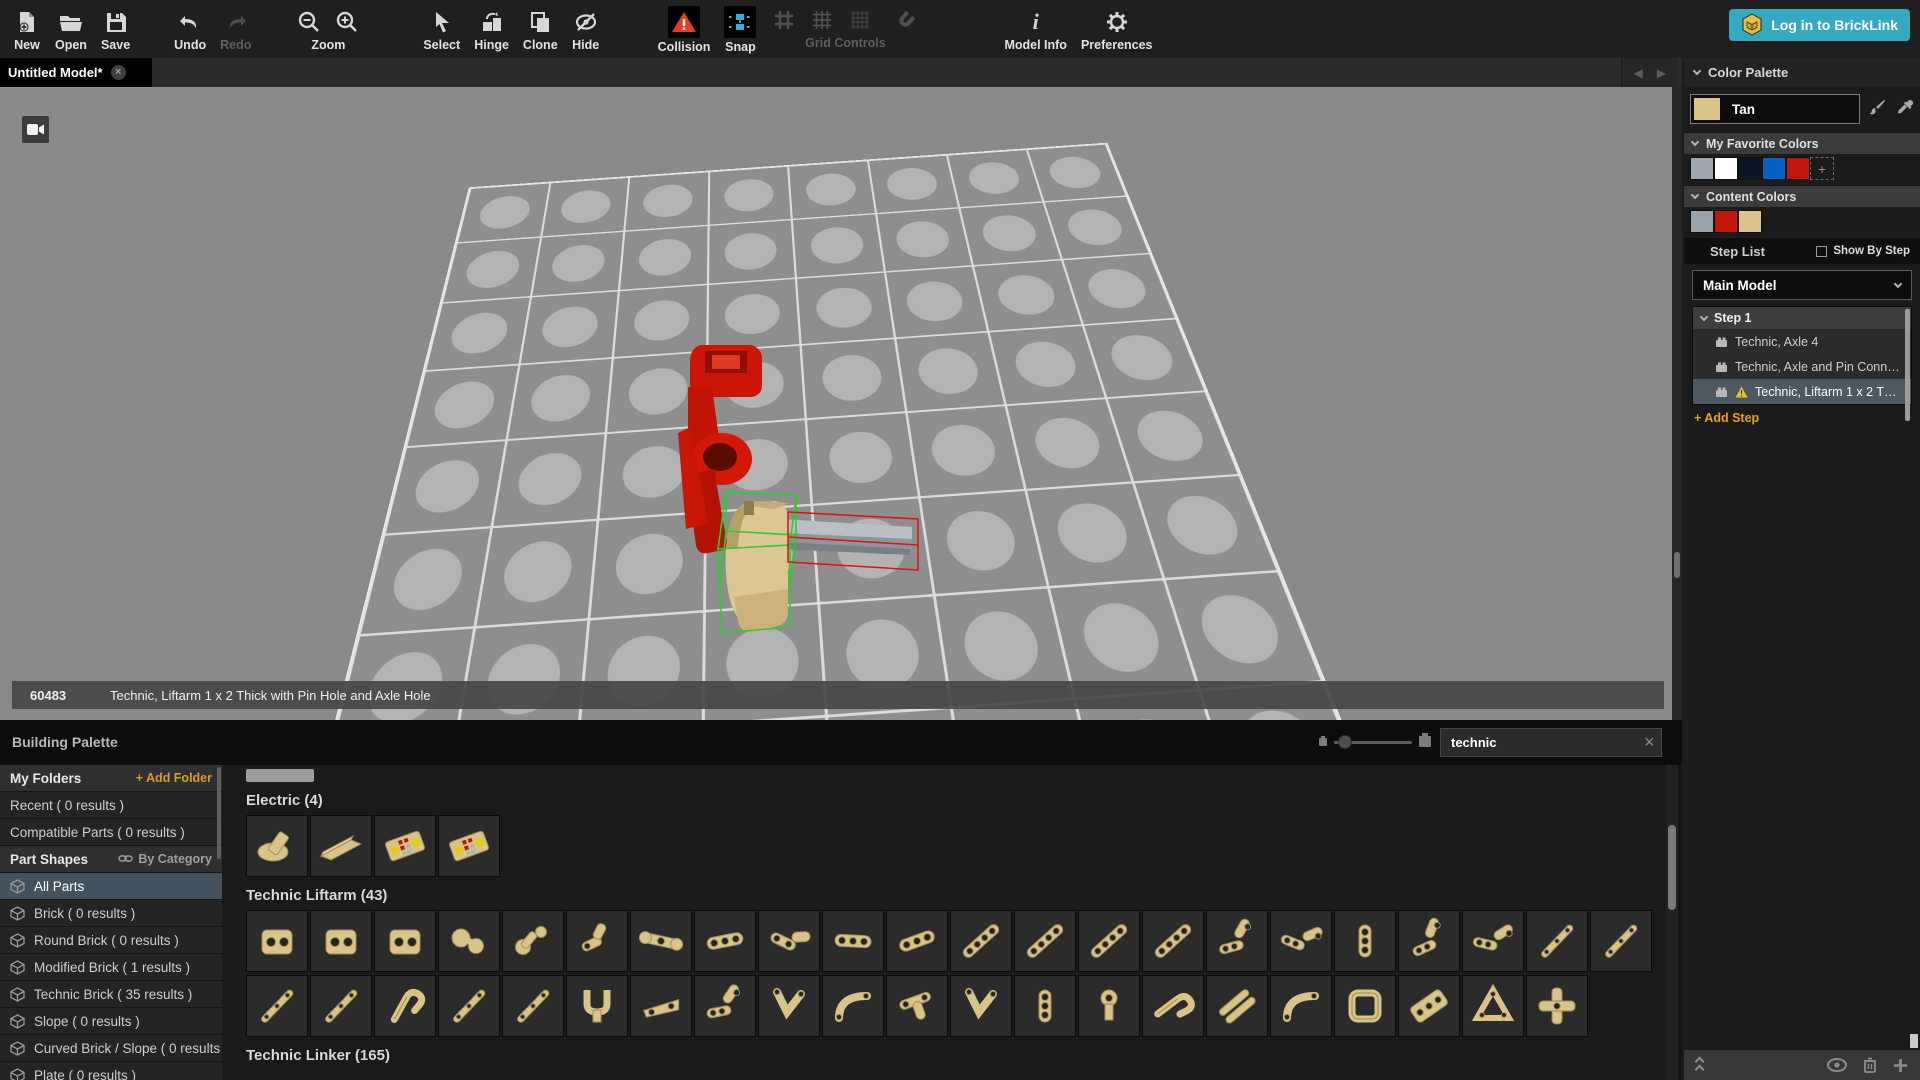  I want to click on category-item: All Parts, so click(111, 886).